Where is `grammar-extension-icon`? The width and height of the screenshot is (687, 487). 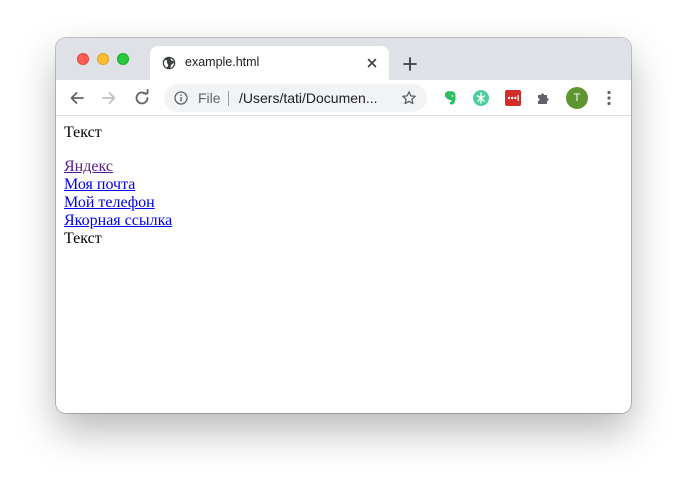 grammar-extension-icon is located at coordinates (481, 98).